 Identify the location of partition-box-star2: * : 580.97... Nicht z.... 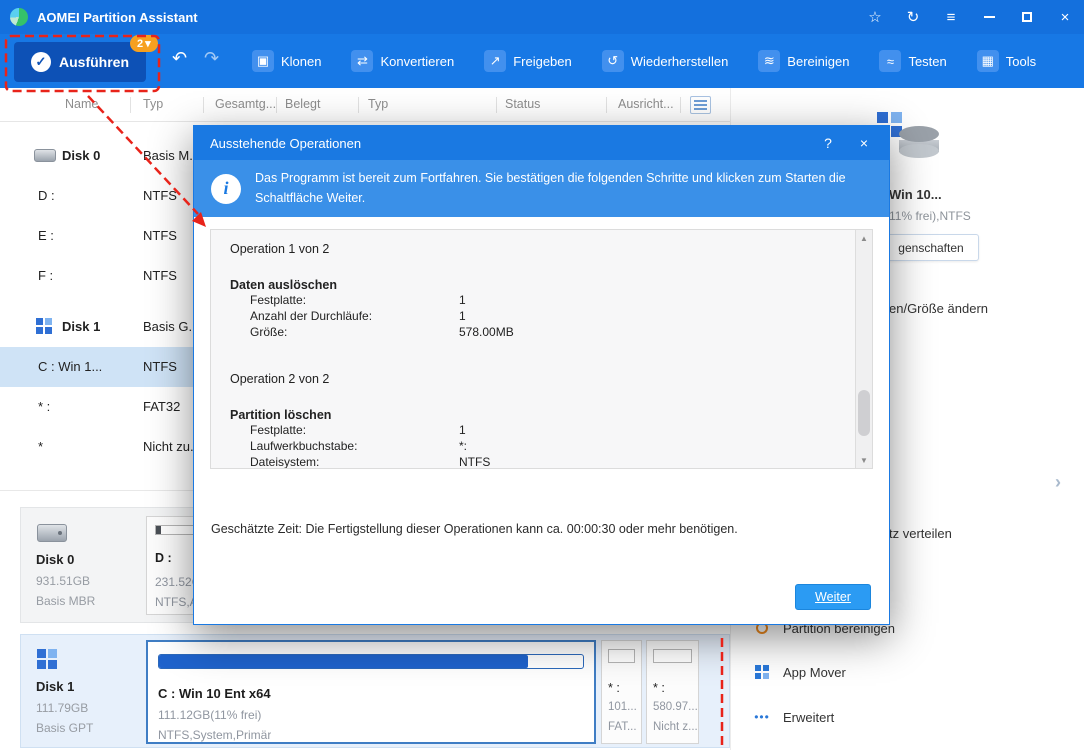
(672, 692).